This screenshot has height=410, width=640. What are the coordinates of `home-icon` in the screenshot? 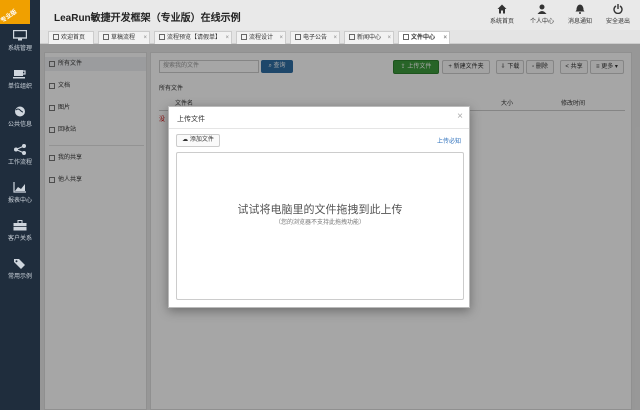 It's located at (502, 9).